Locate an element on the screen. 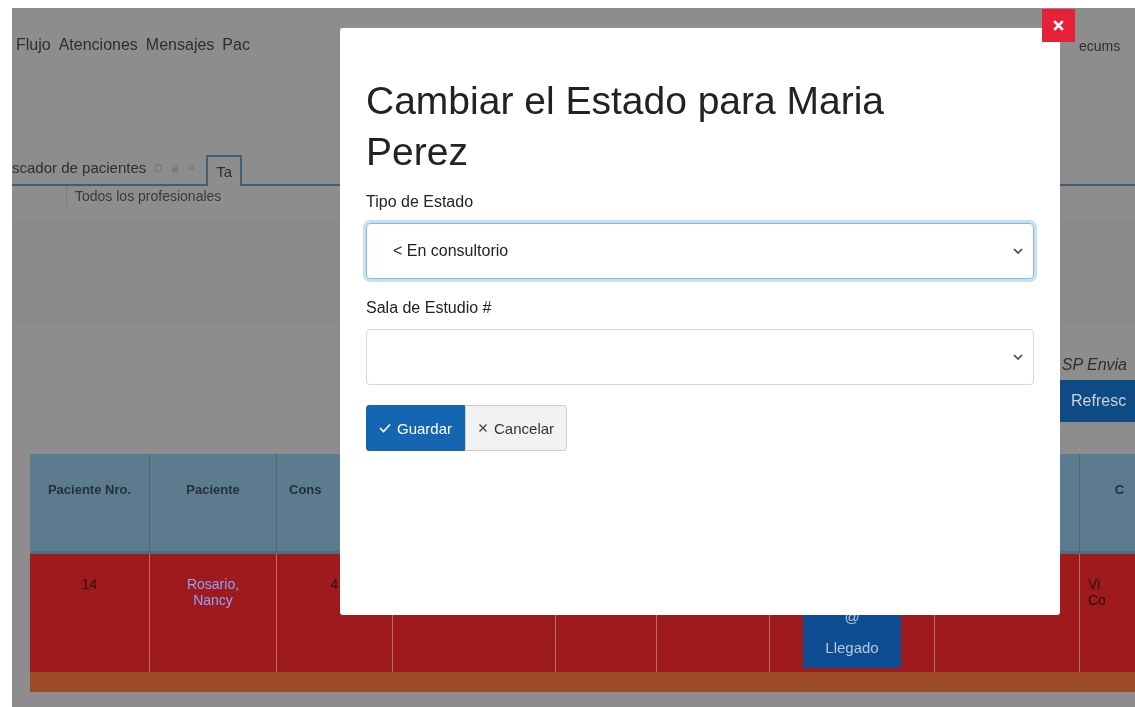 Image resolution: width=1135 pixels, height=707 pixels. save-button: Guardar is located at coordinates (416, 428).